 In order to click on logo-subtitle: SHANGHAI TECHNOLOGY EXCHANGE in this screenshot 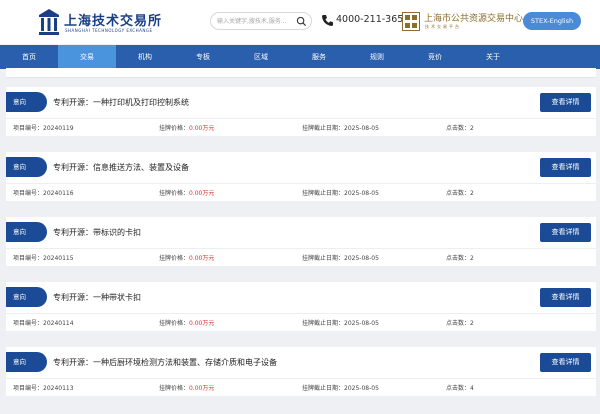, I will do `click(109, 30)`.